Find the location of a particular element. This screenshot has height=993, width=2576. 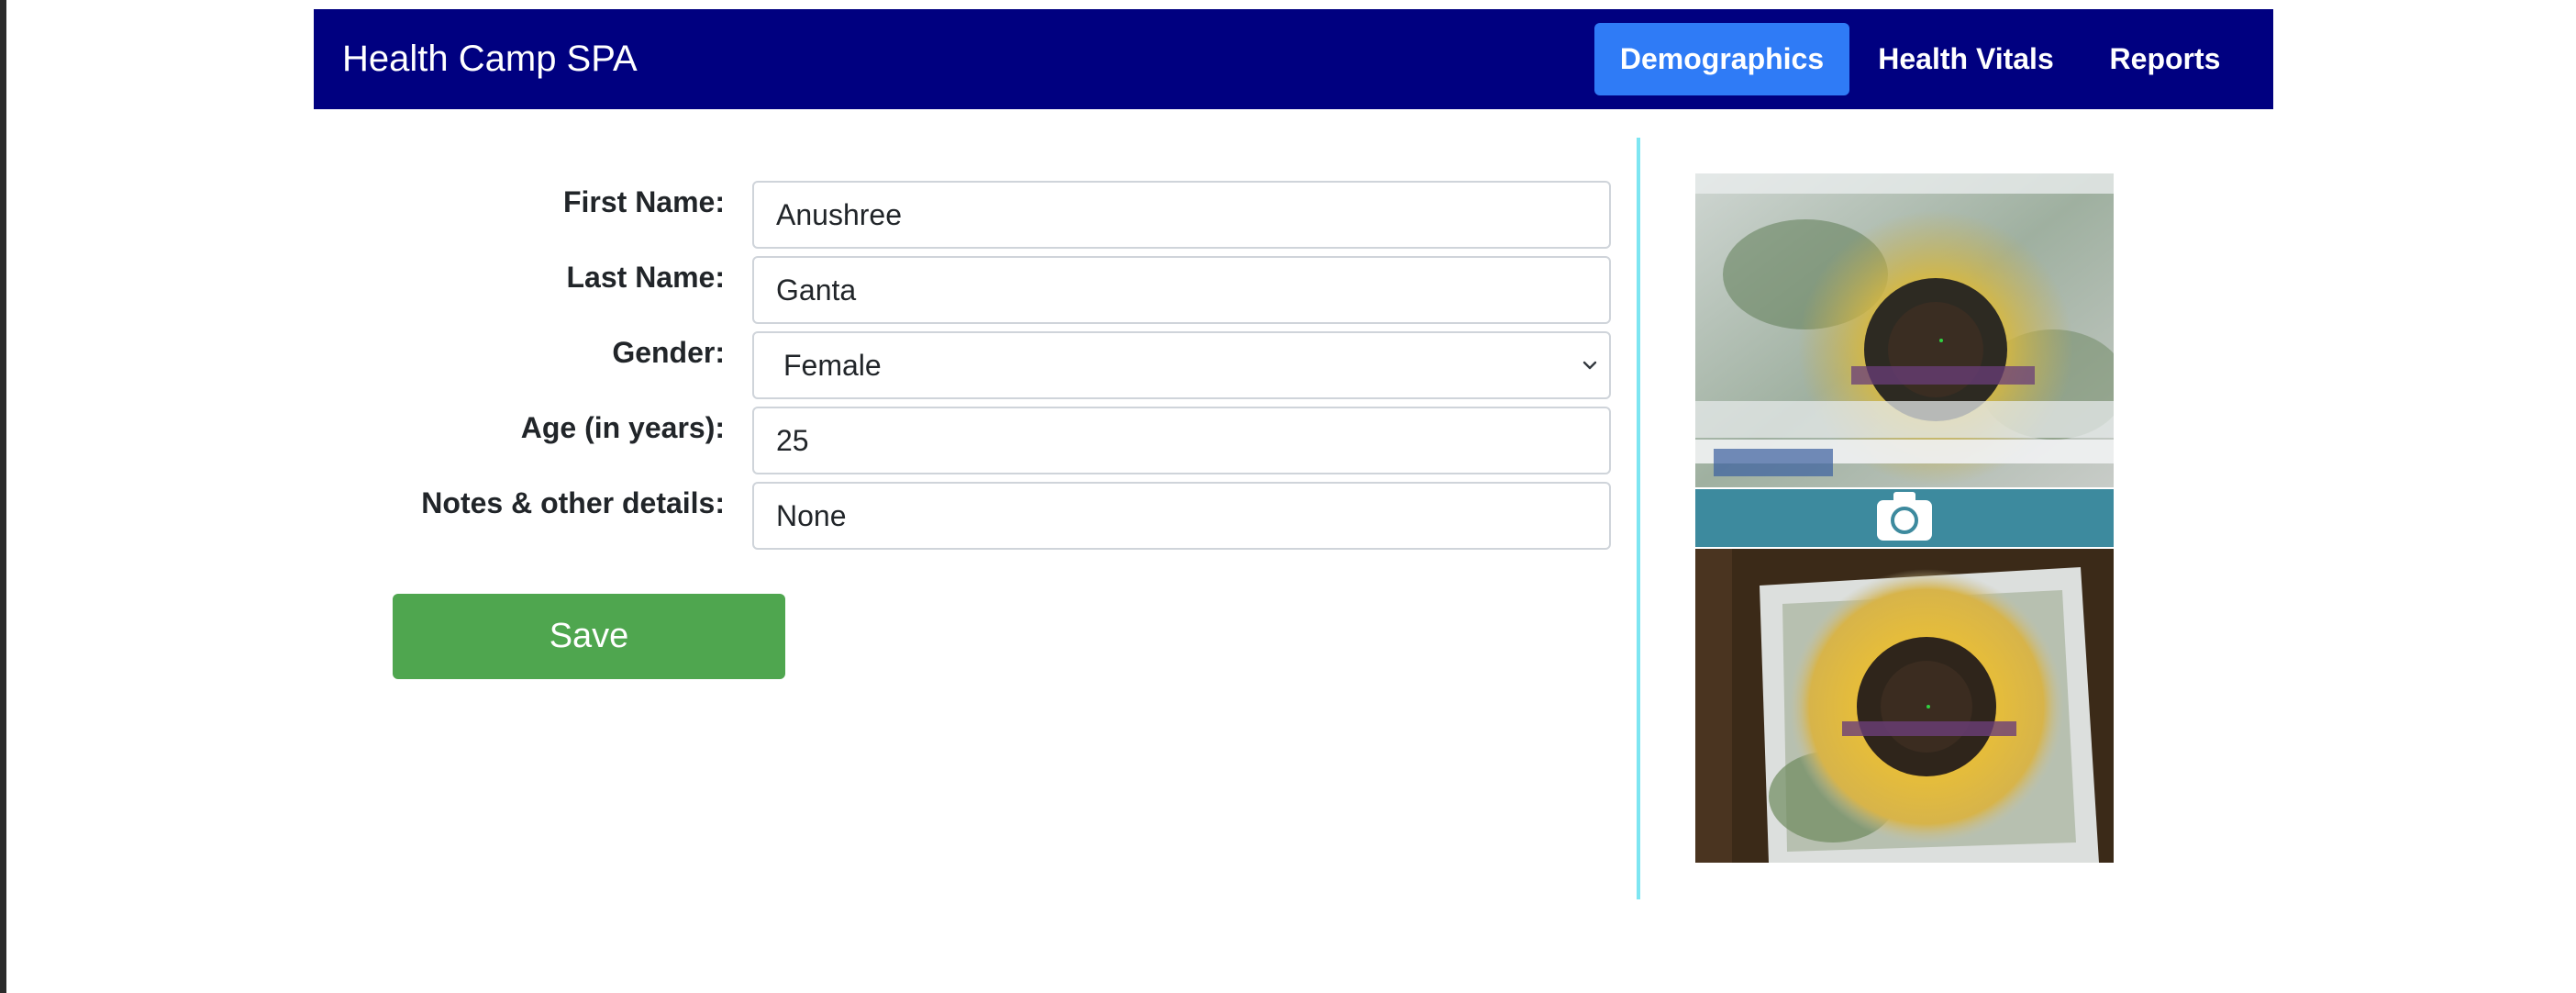

tab-health-vitals: Health Vitals is located at coordinates (1966, 59).